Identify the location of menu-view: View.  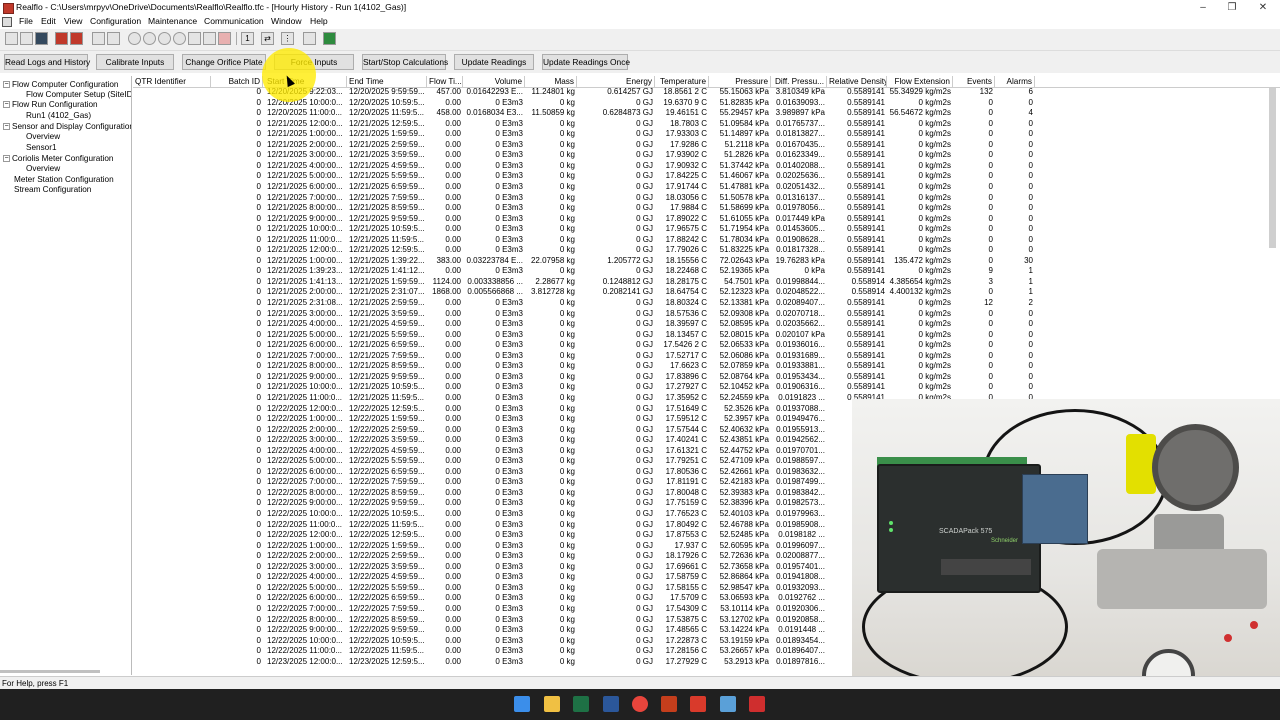
(73, 21).